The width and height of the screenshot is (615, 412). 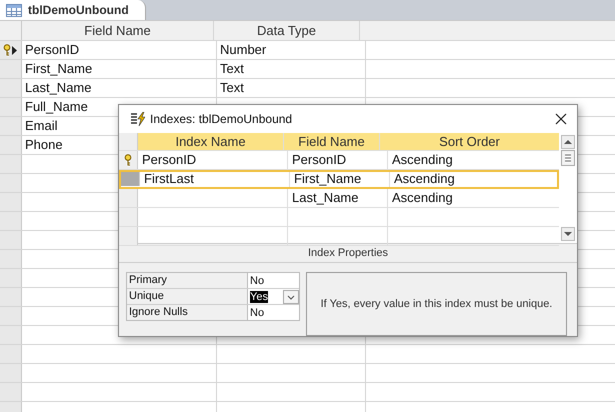 I want to click on property-label: Unique, so click(x=187, y=296).